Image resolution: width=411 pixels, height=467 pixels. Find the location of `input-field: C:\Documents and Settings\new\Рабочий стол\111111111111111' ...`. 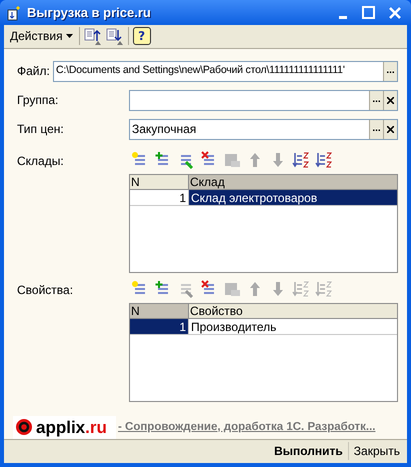

input-field: C:\Documents and Settings\new\Рабочий стол\111111111111111' ... is located at coordinates (225, 71).